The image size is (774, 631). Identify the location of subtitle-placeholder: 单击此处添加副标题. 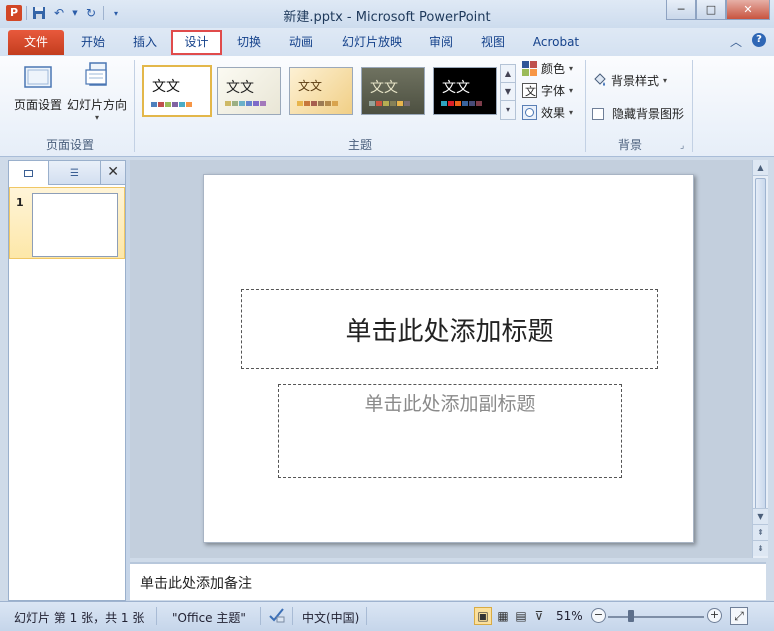
(450, 431).